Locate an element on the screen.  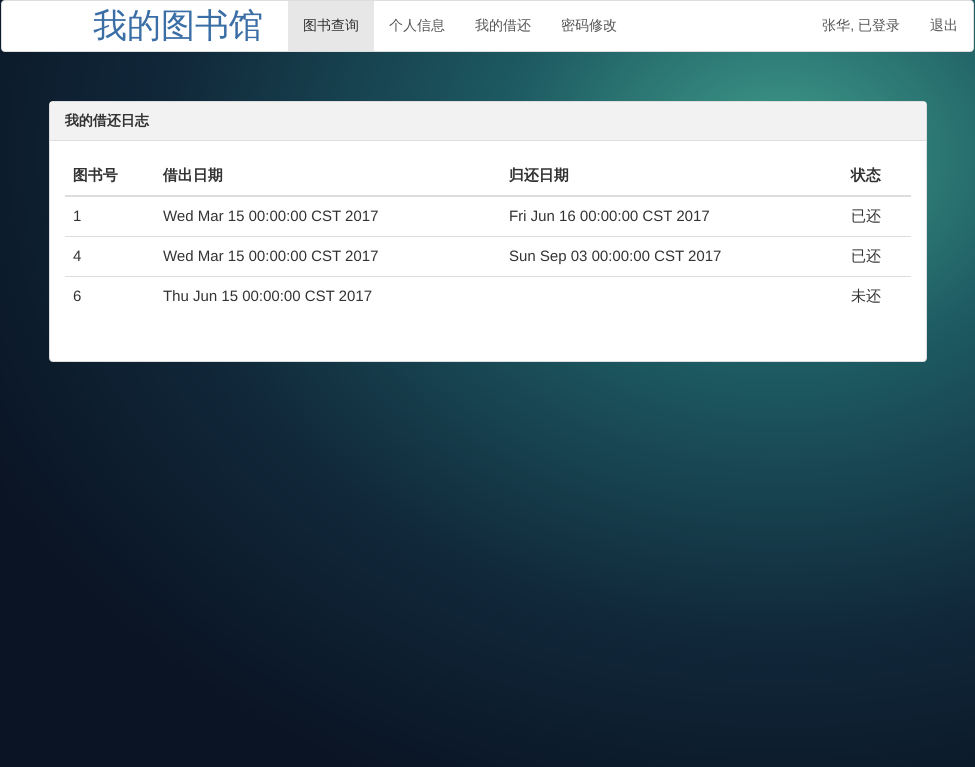
column-header: 图书号 is located at coordinates (110, 176).